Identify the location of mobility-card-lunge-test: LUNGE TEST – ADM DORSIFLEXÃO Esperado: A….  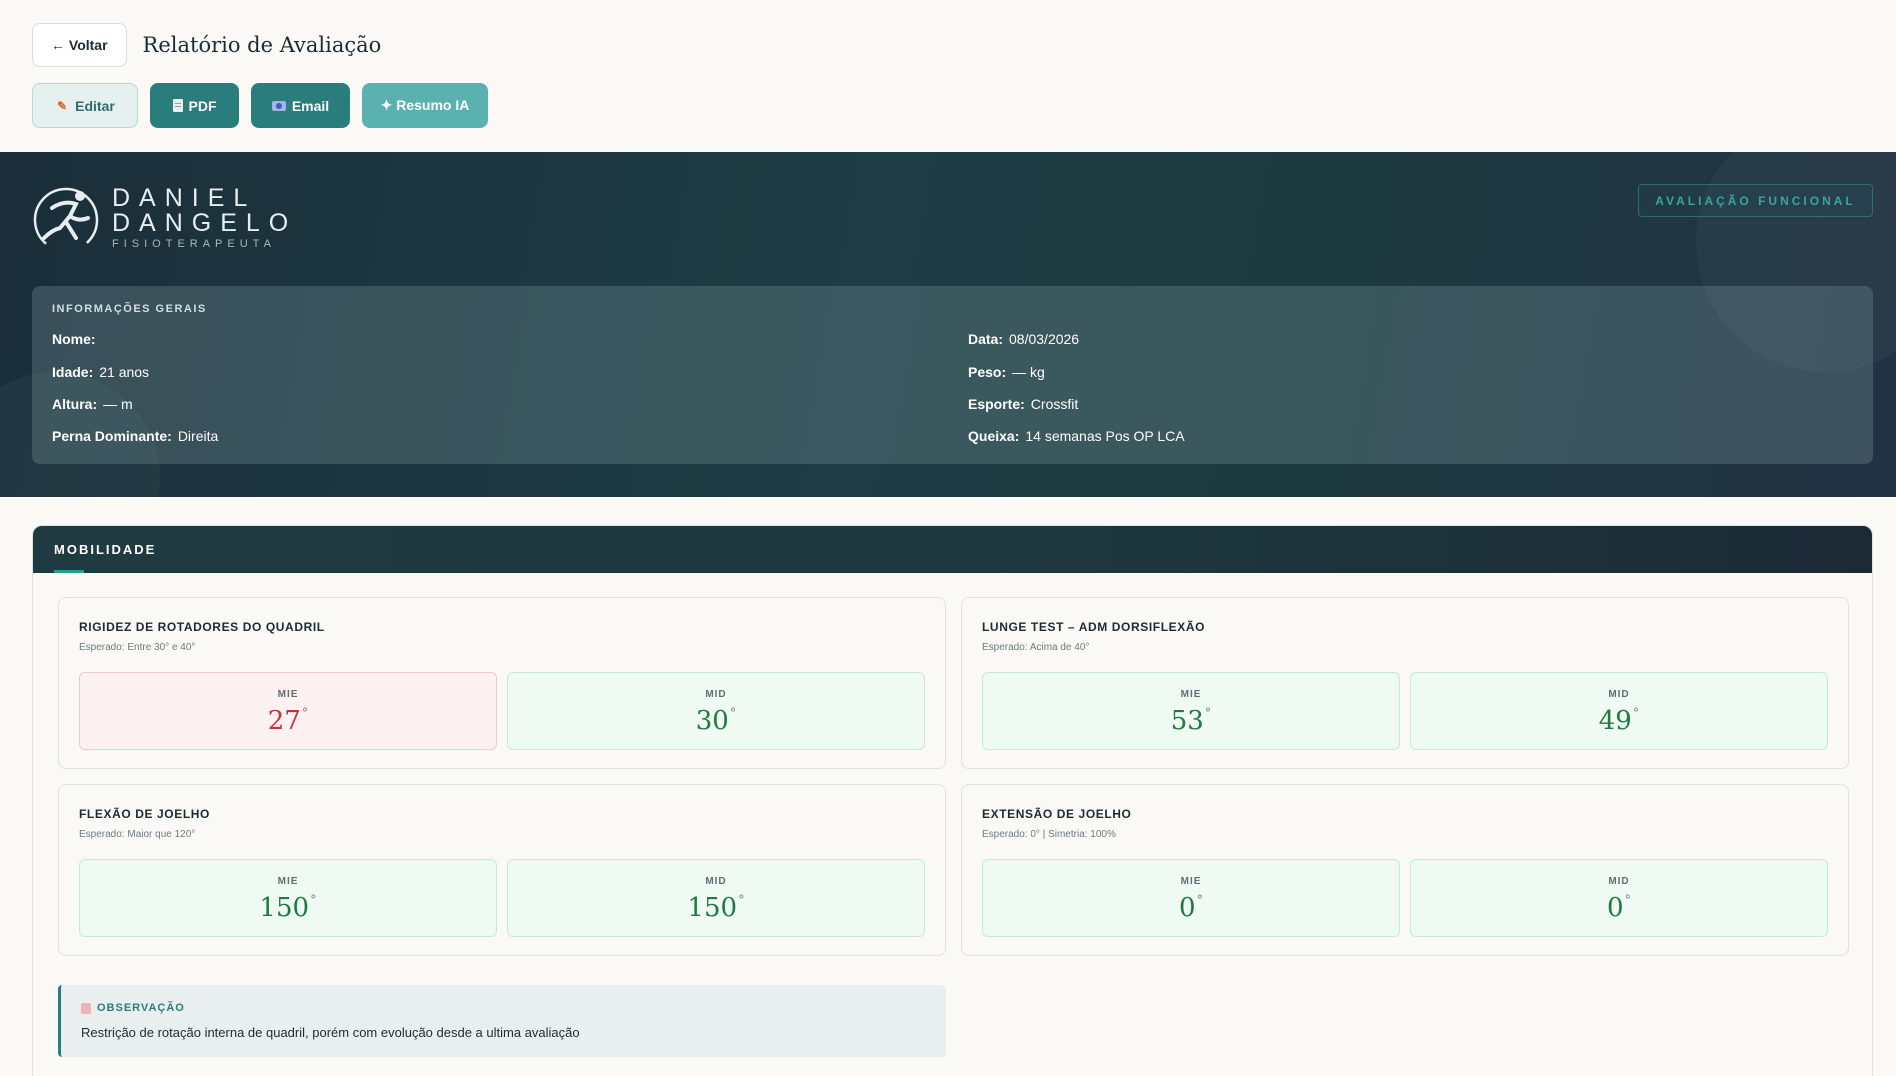
(1405, 683).